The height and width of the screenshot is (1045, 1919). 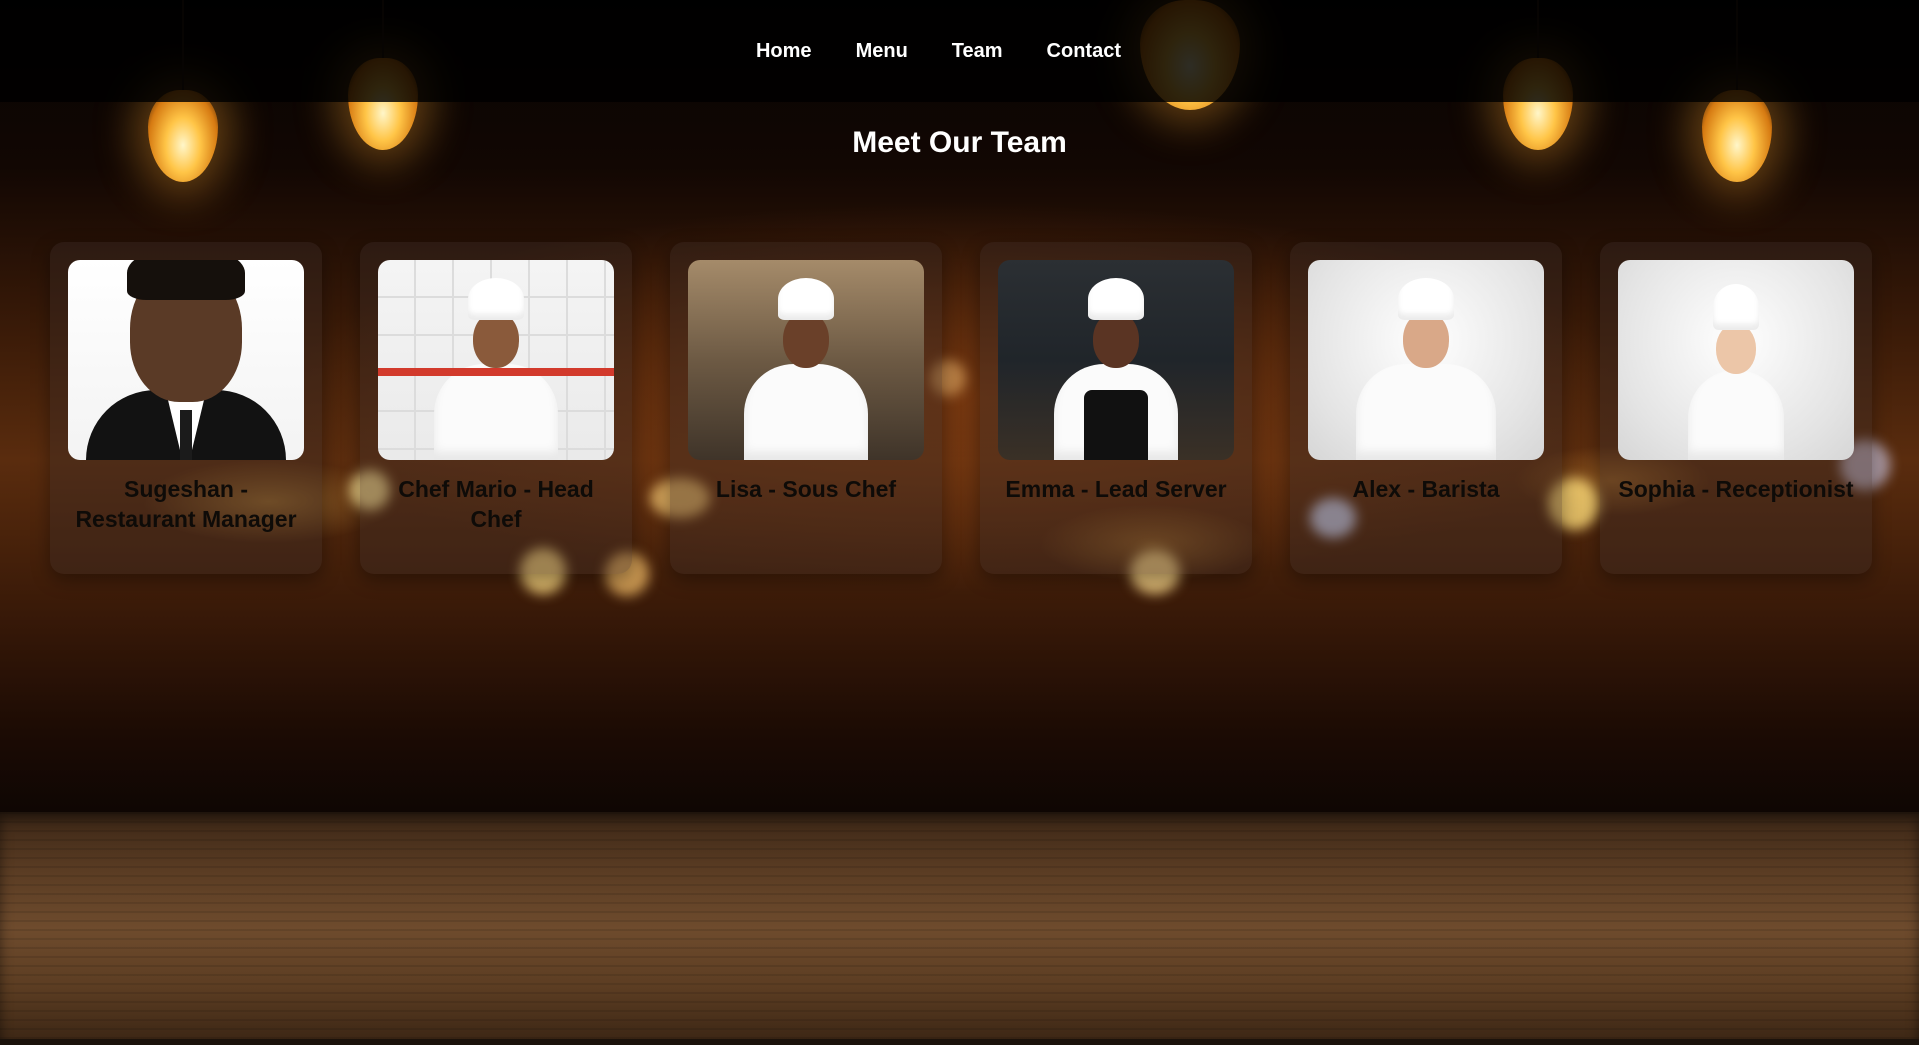 I want to click on nav-link-team: Team, so click(x=977, y=51).